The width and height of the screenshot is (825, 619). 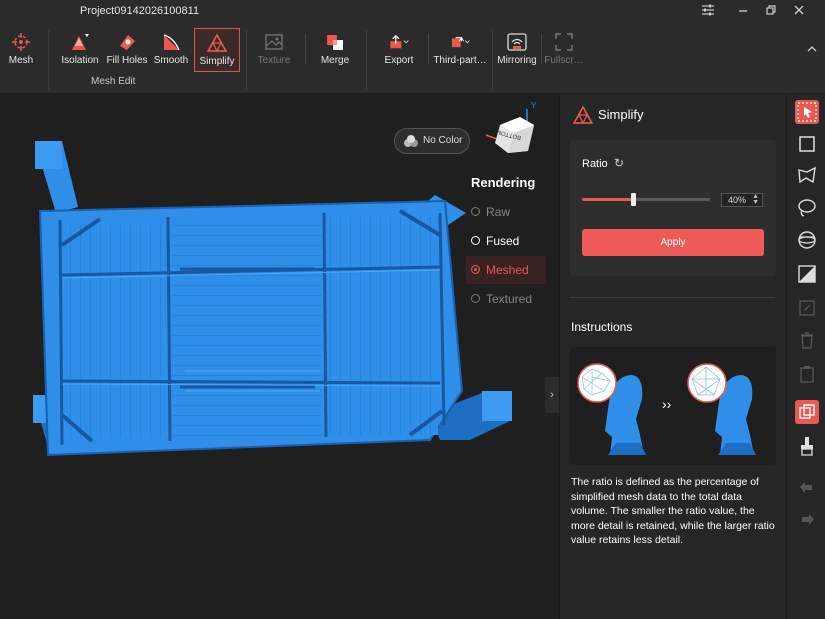 I want to click on collapse-toolbar-icon, so click(x=812, y=50).